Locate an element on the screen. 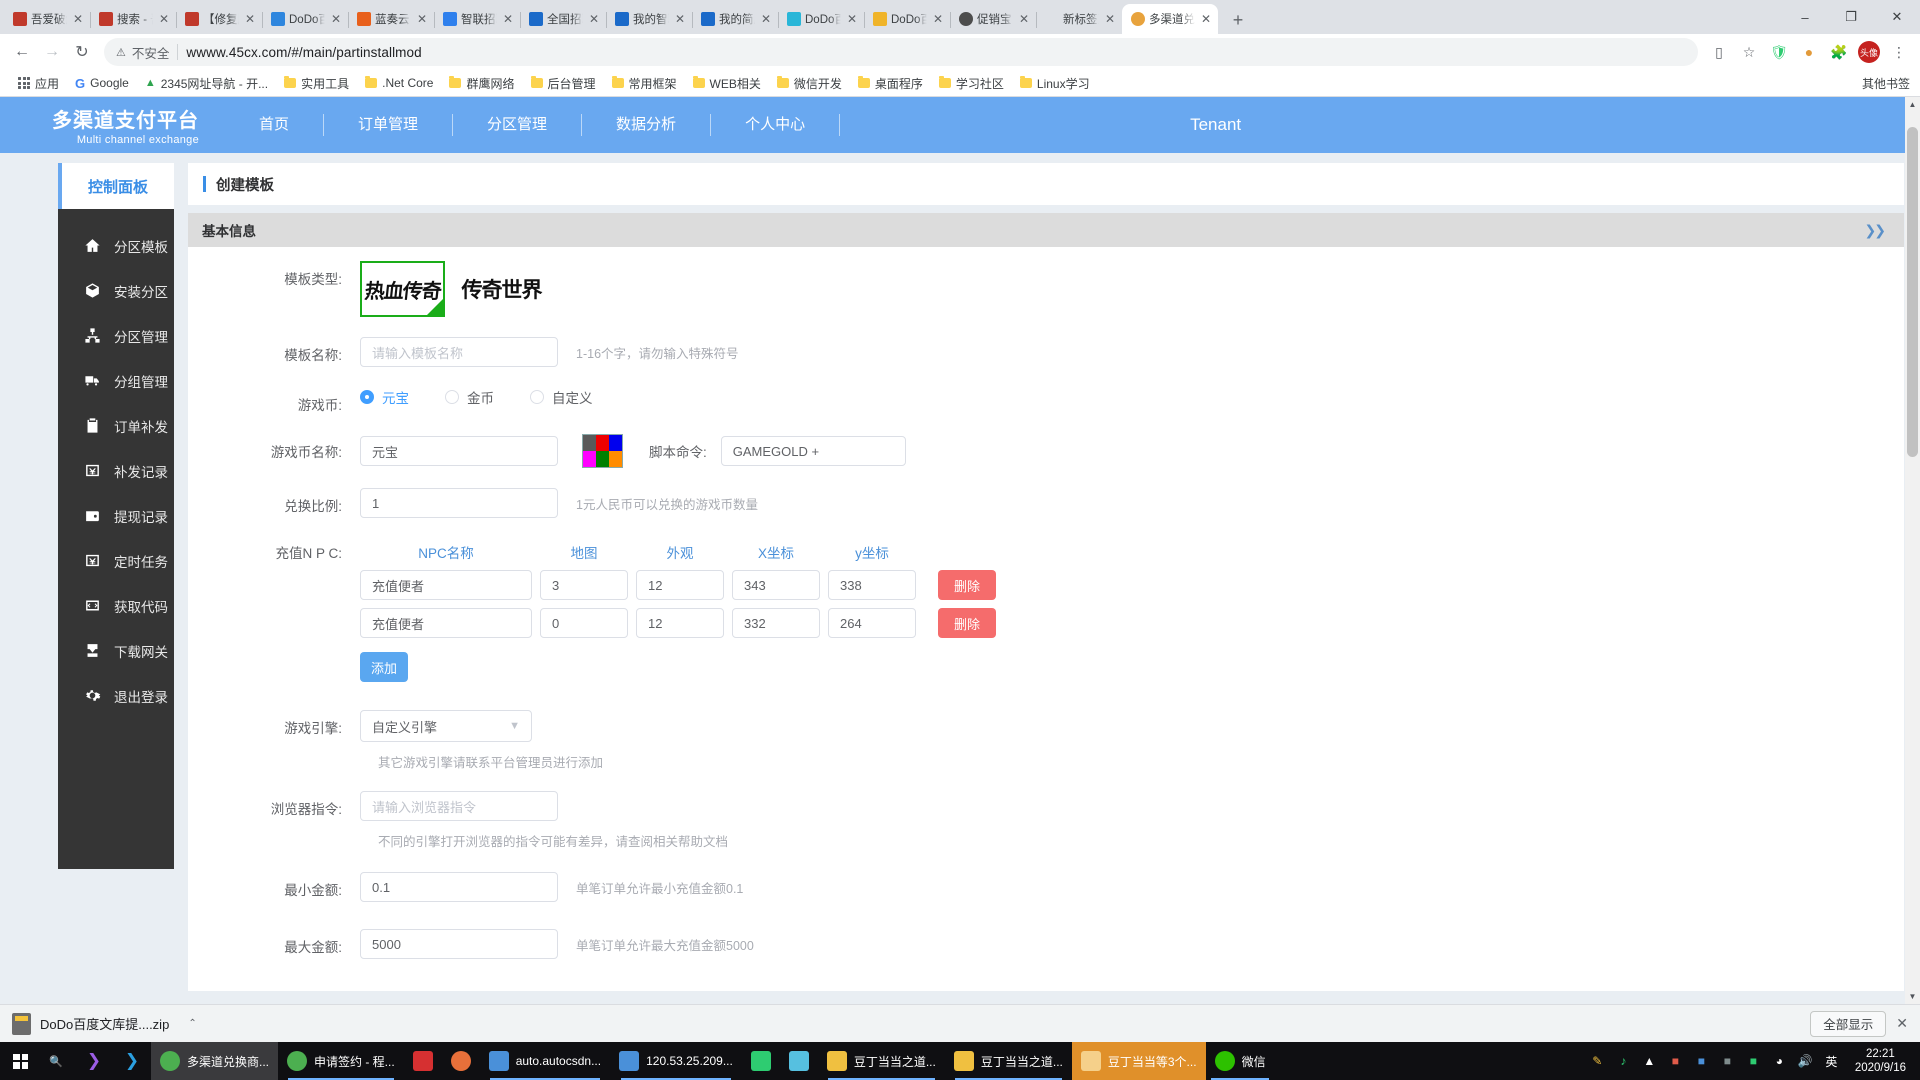 This screenshot has height=1080, width=1920. sidebar-item-group-manage: 分组管理 is located at coordinates (116, 380).